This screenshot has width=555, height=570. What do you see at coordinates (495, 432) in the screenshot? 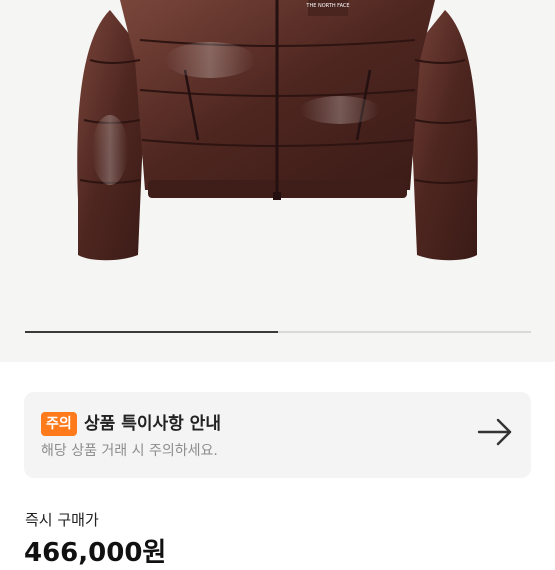
I see `arrow-right-icon` at bounding box center [495, 432].